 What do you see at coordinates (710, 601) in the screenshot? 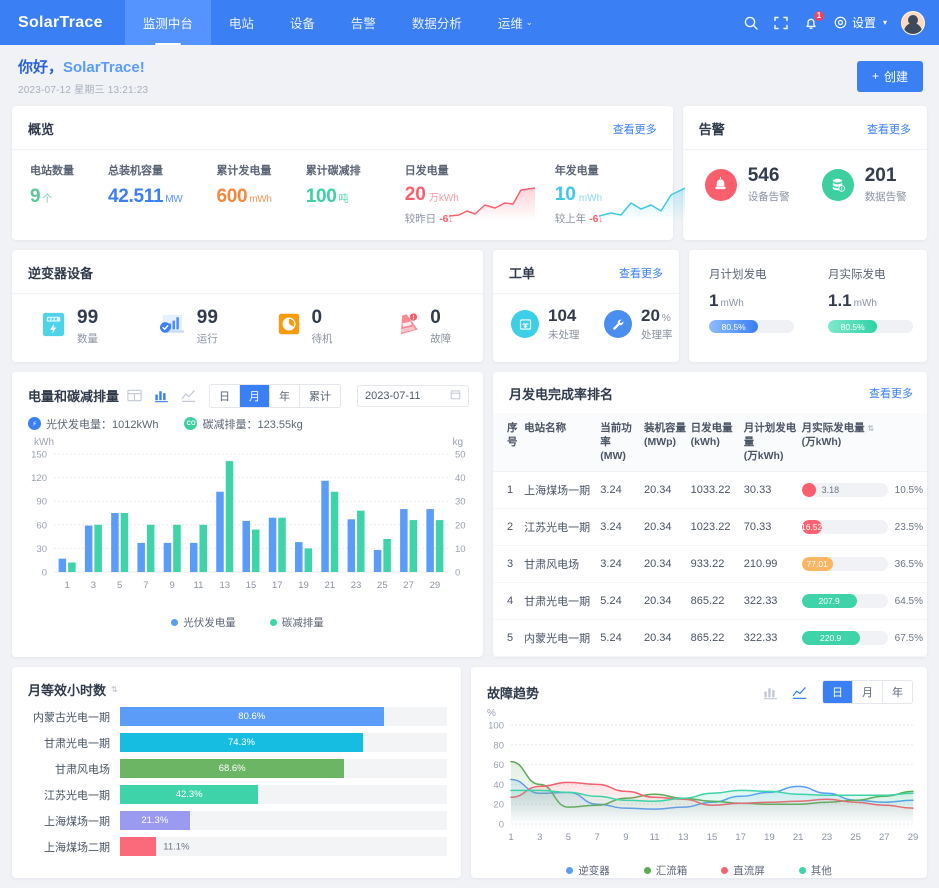
I see `table-row: 4 甘肃光电一期 5.24 20.34 865.22 322.33 207.9 64.5%` at bounding box center [710, 601].